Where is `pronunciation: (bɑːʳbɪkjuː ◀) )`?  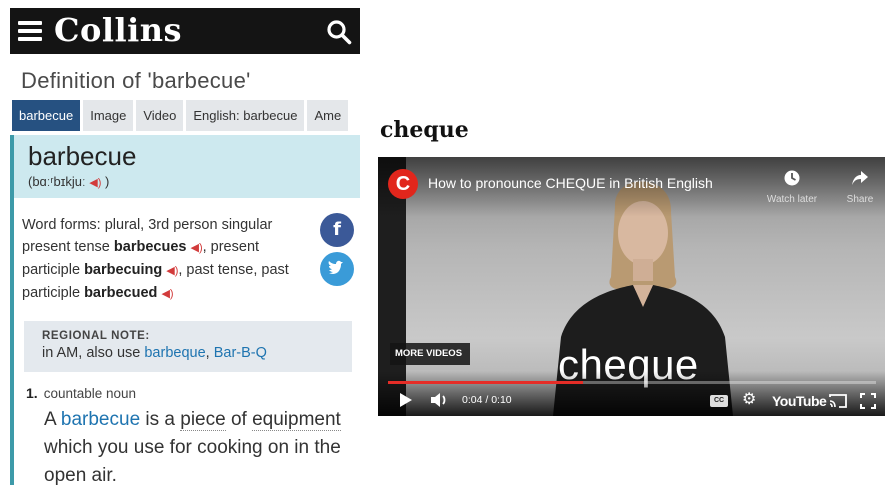 pronunciation: (bɑːʳbɪkjuː ◀) ) is located at coordinates (68, 181).